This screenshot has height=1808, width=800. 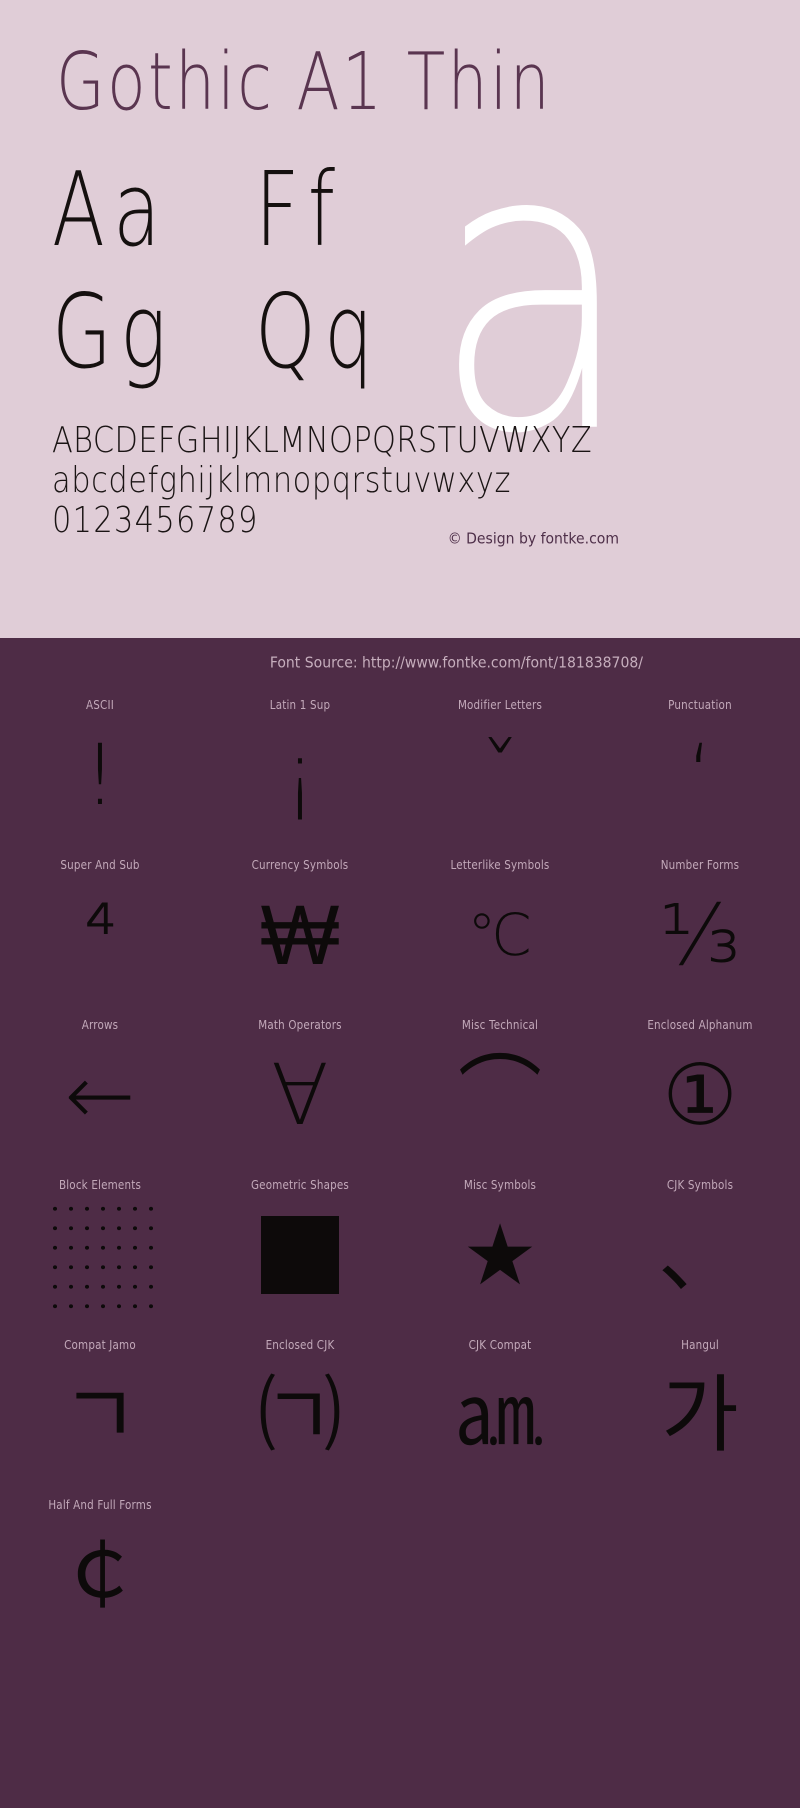 I want to click on unicode-block-cell: Hangul 가, so click(x=700, y=1400).